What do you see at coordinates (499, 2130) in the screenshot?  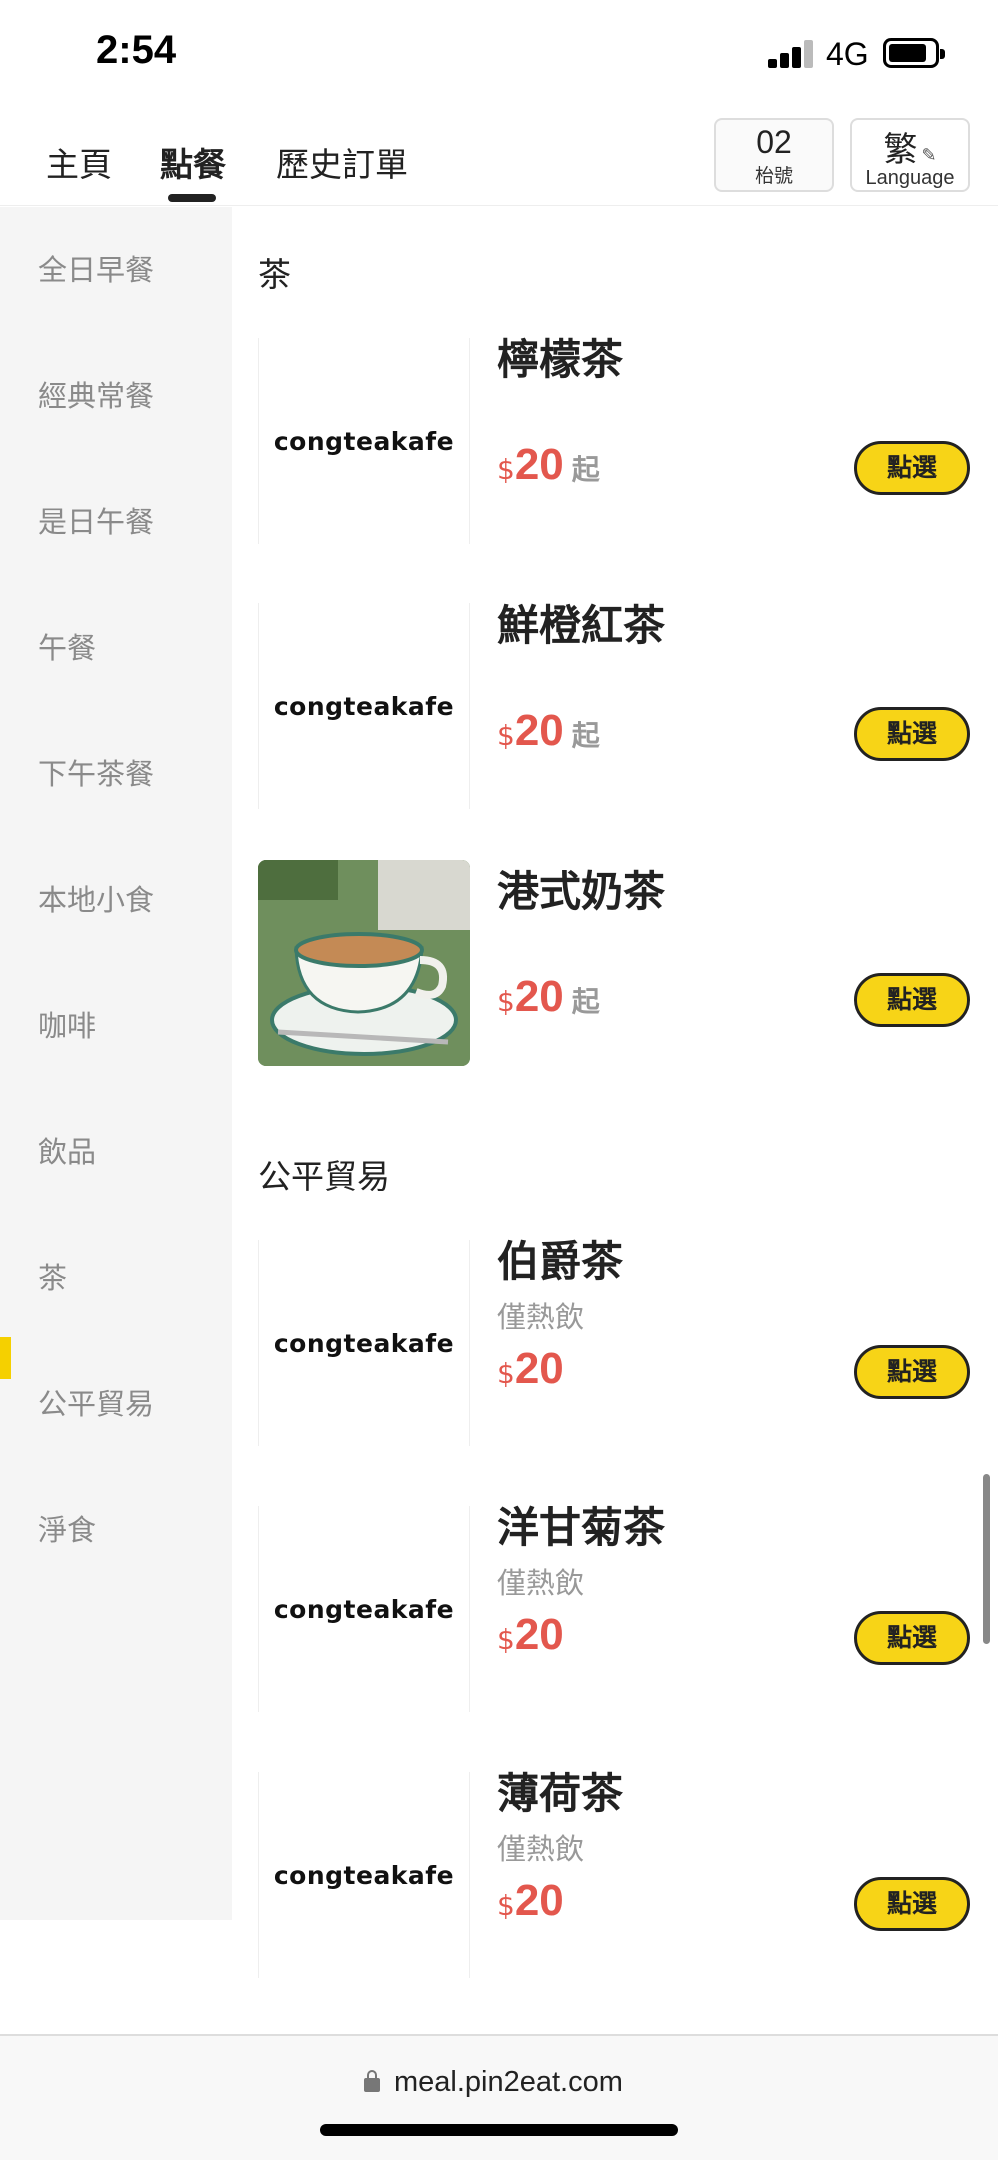 I see `home-indicator` at bounding box center [499, 2130].